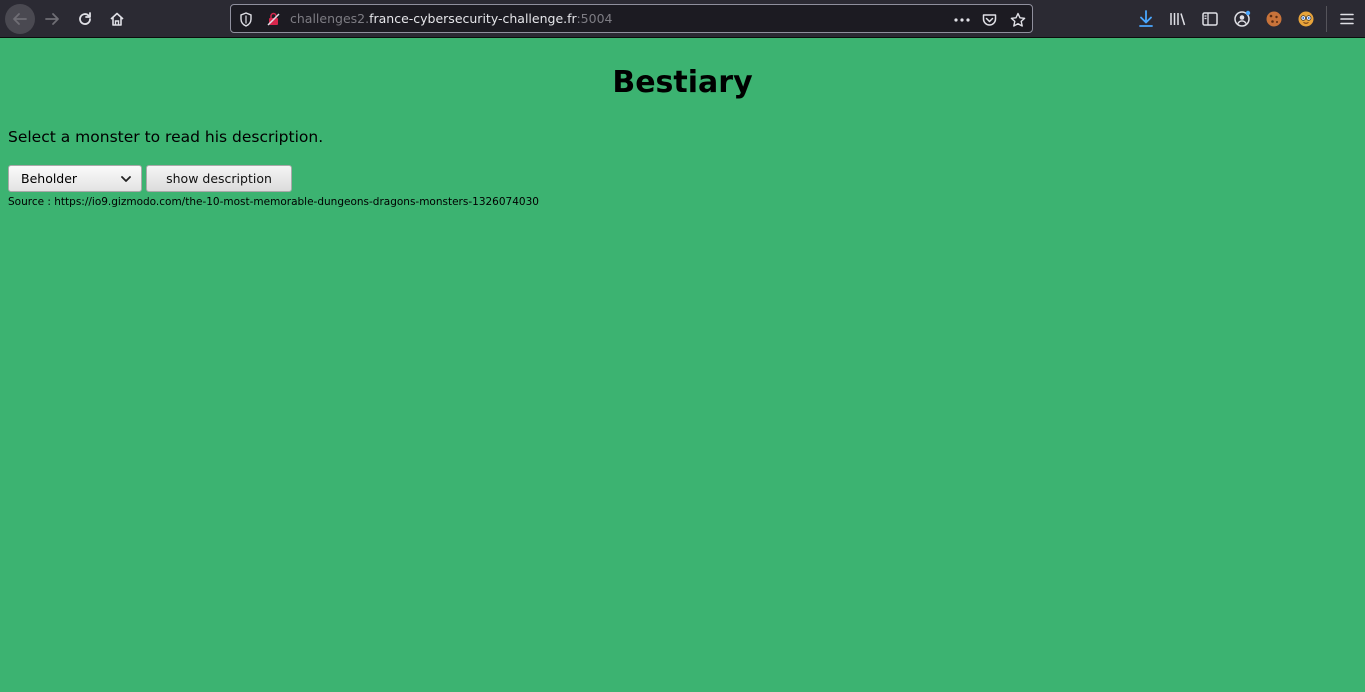 The height and width of the screenshot is (692, 1365). I want to click on reload-button, so click(85, 19).